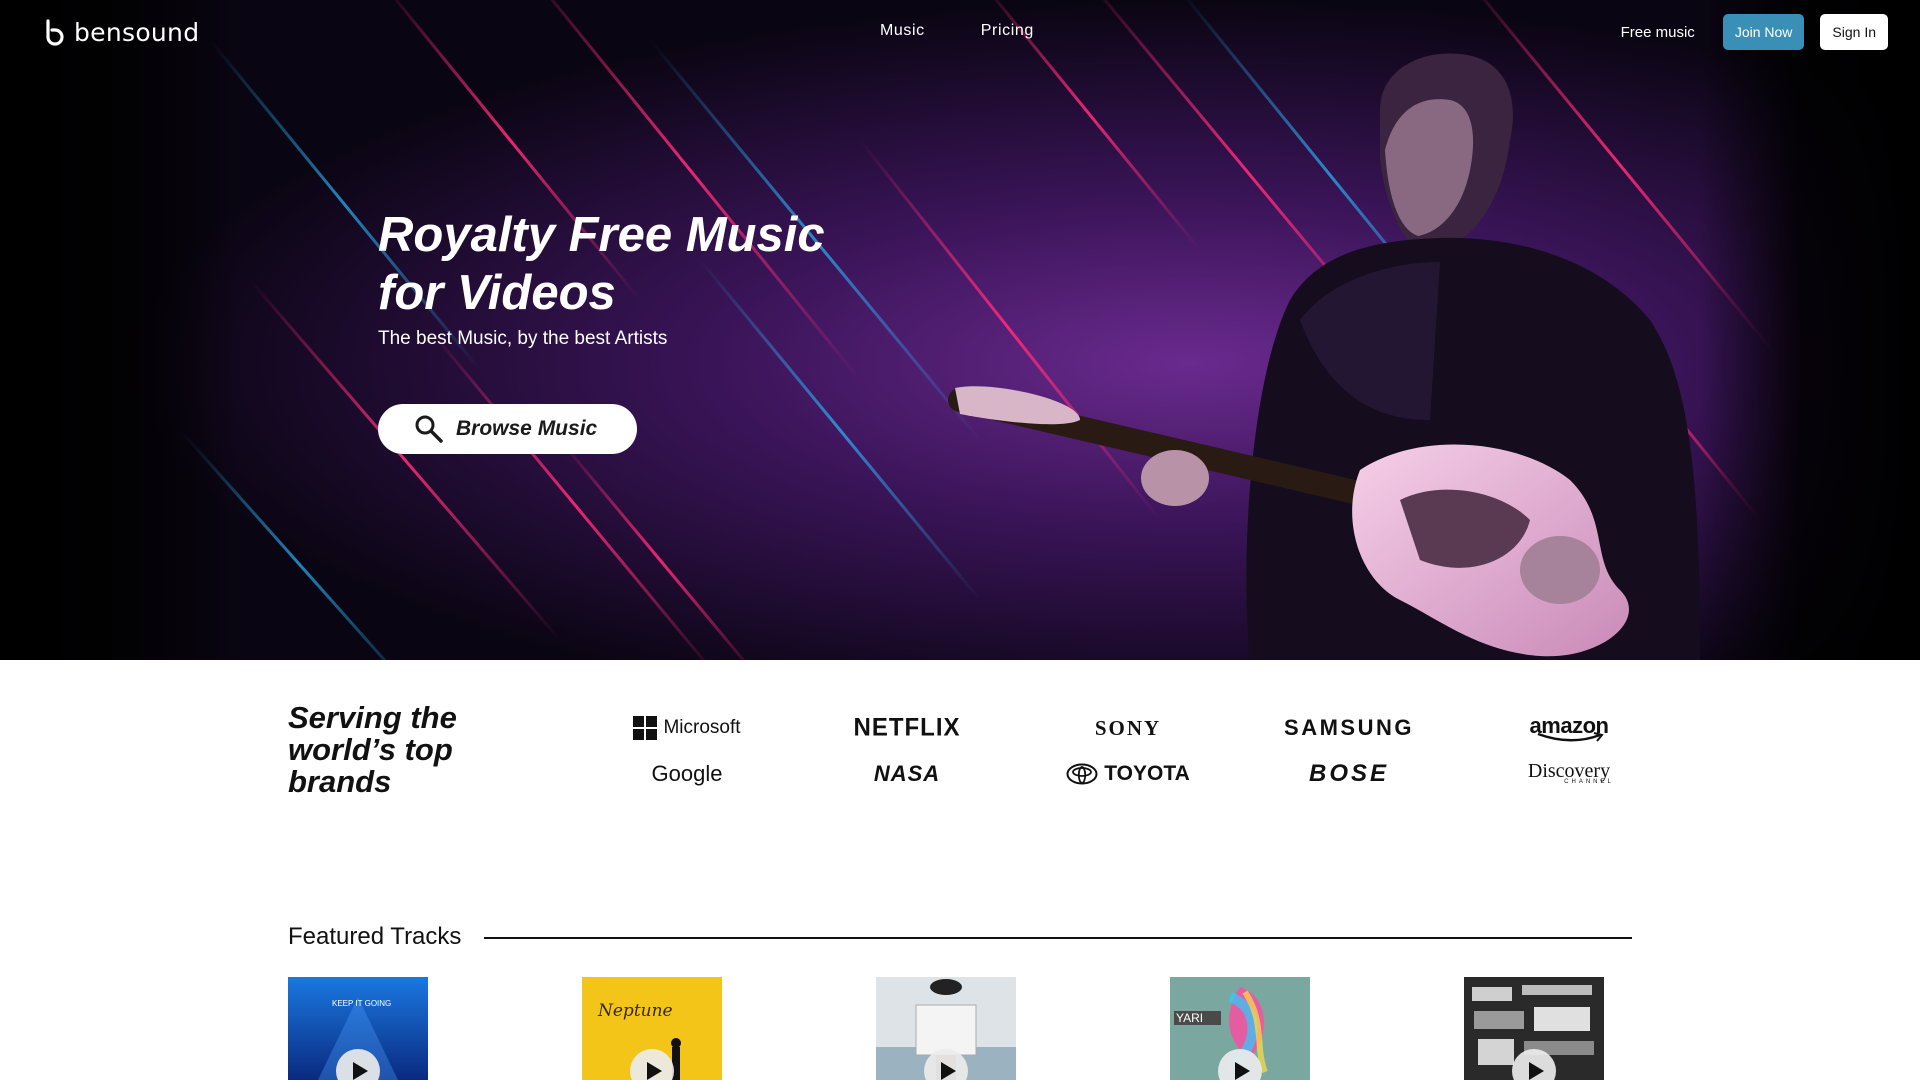  I want to click on toyota-logo: TOYOTA, so click(1128, 774).